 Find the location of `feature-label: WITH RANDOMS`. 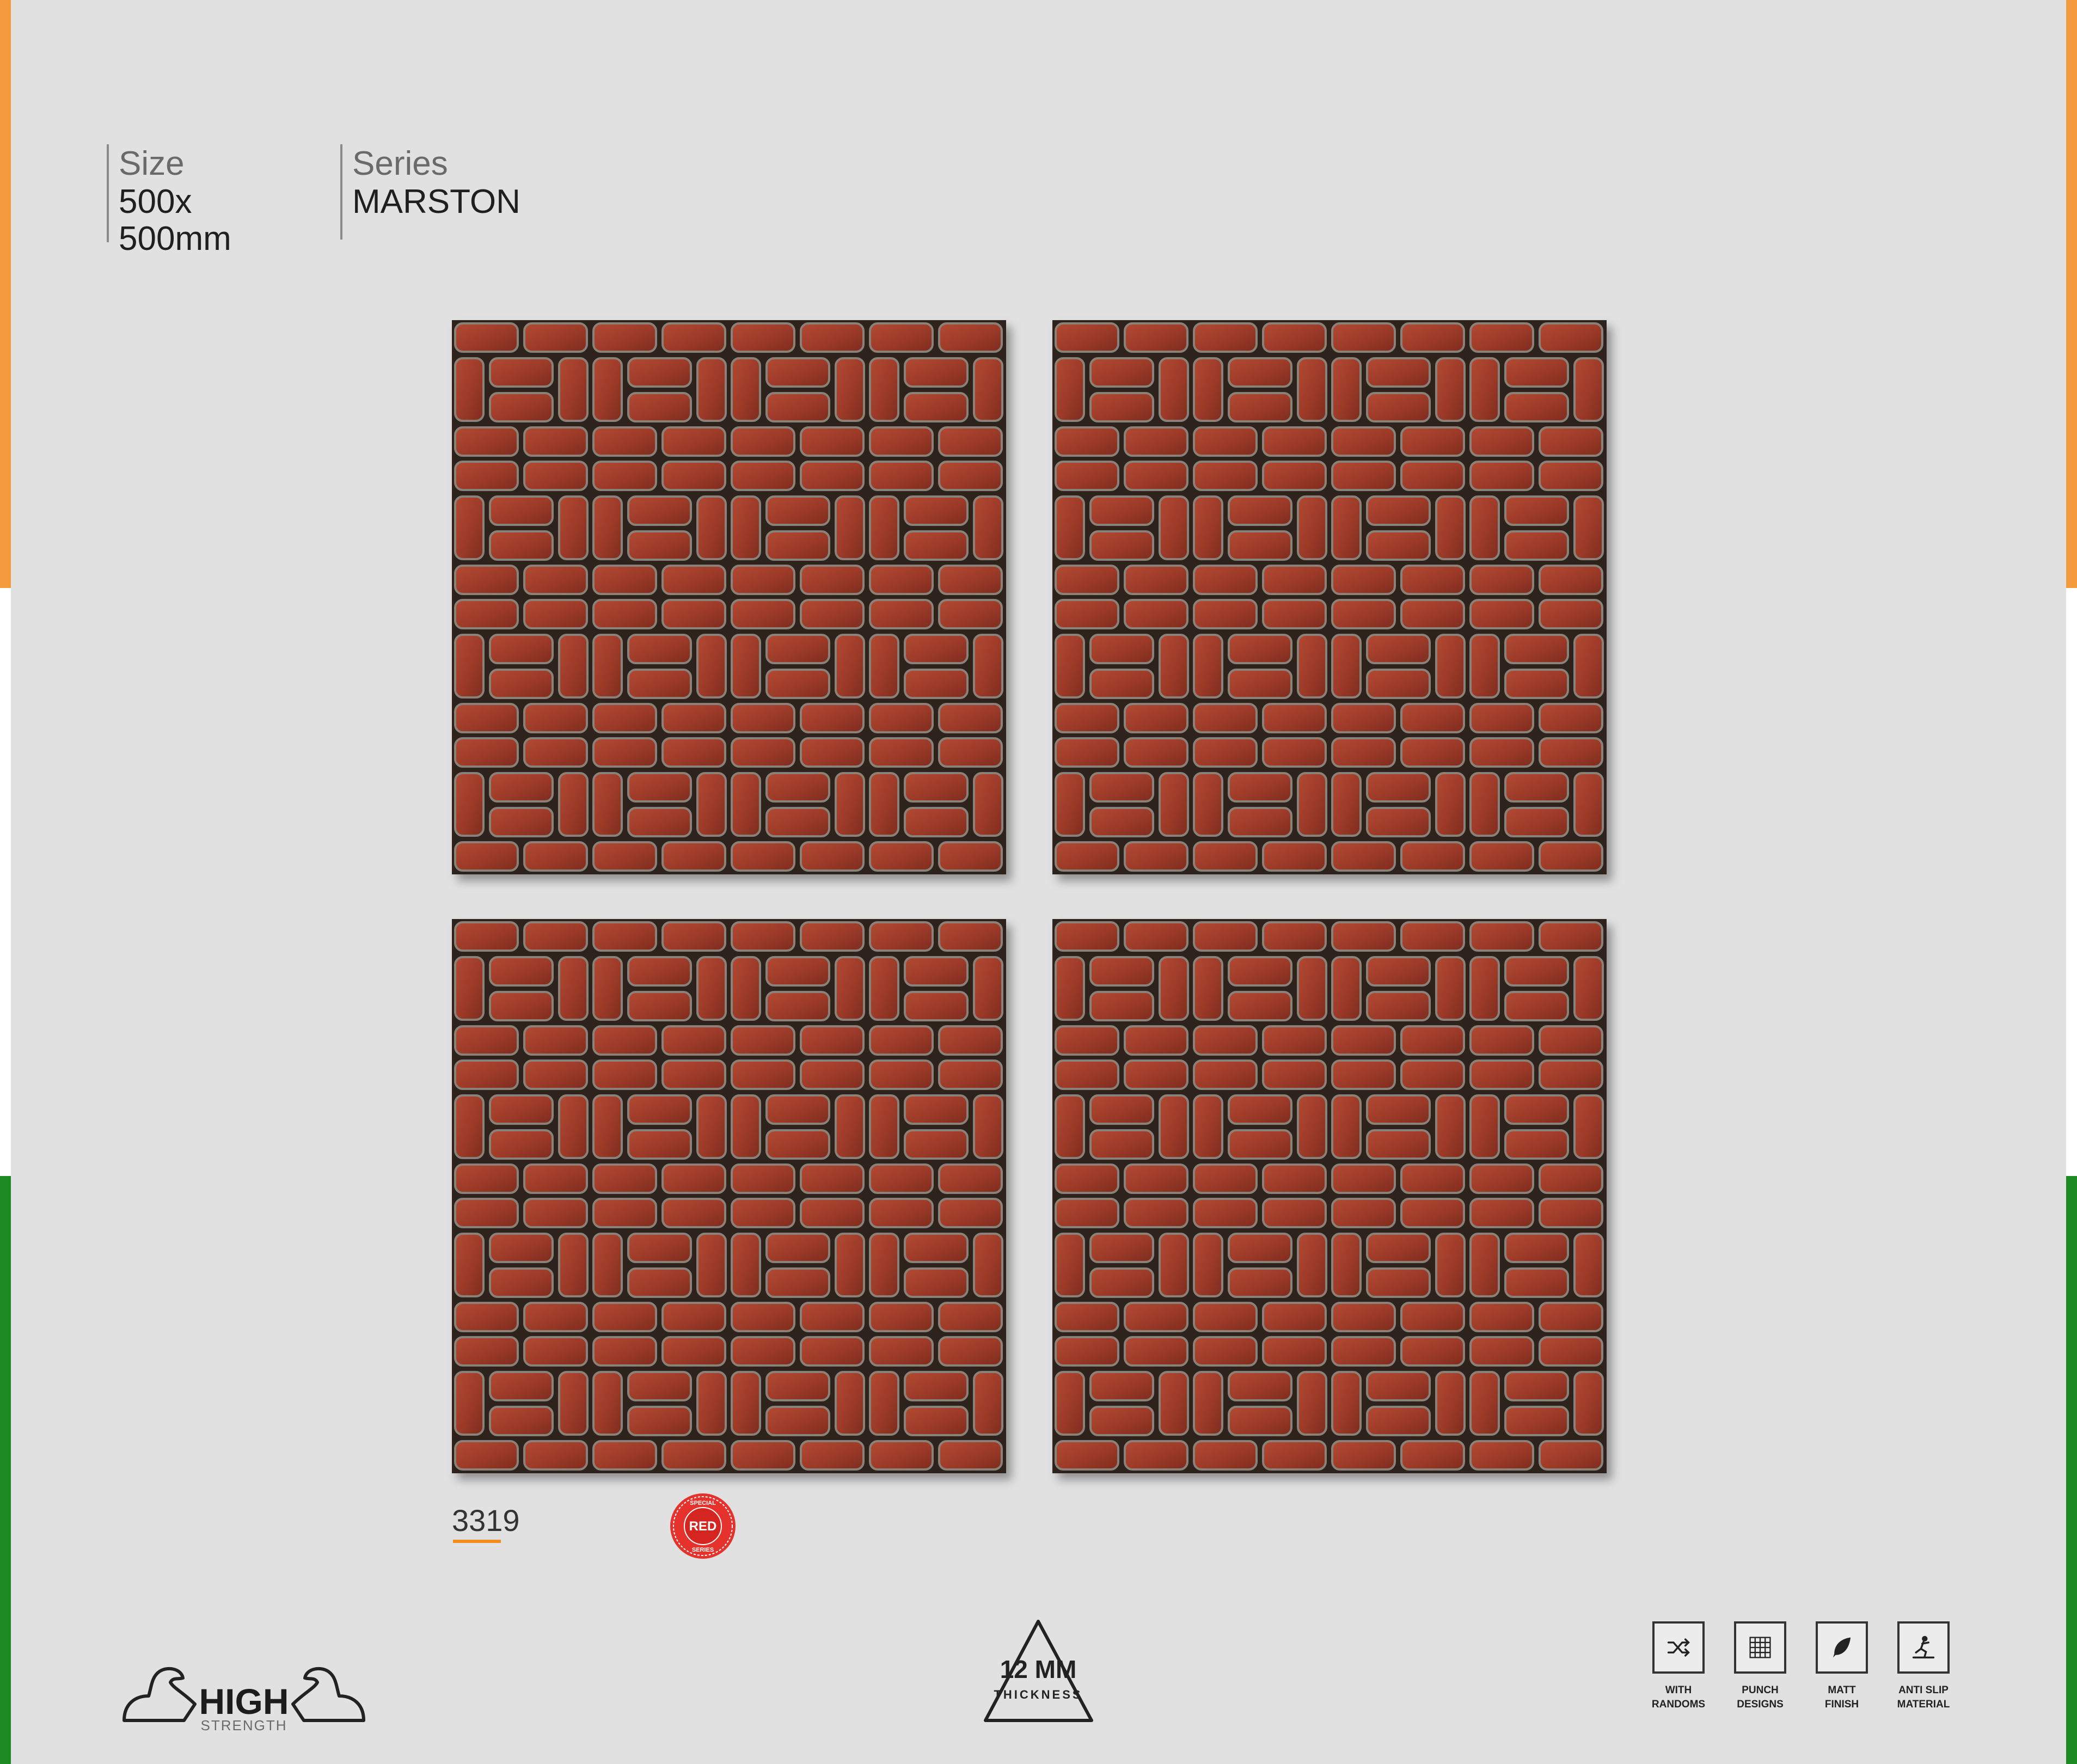

feature-label: WITH RANDOMS is located at coordinates (1679, 1697).